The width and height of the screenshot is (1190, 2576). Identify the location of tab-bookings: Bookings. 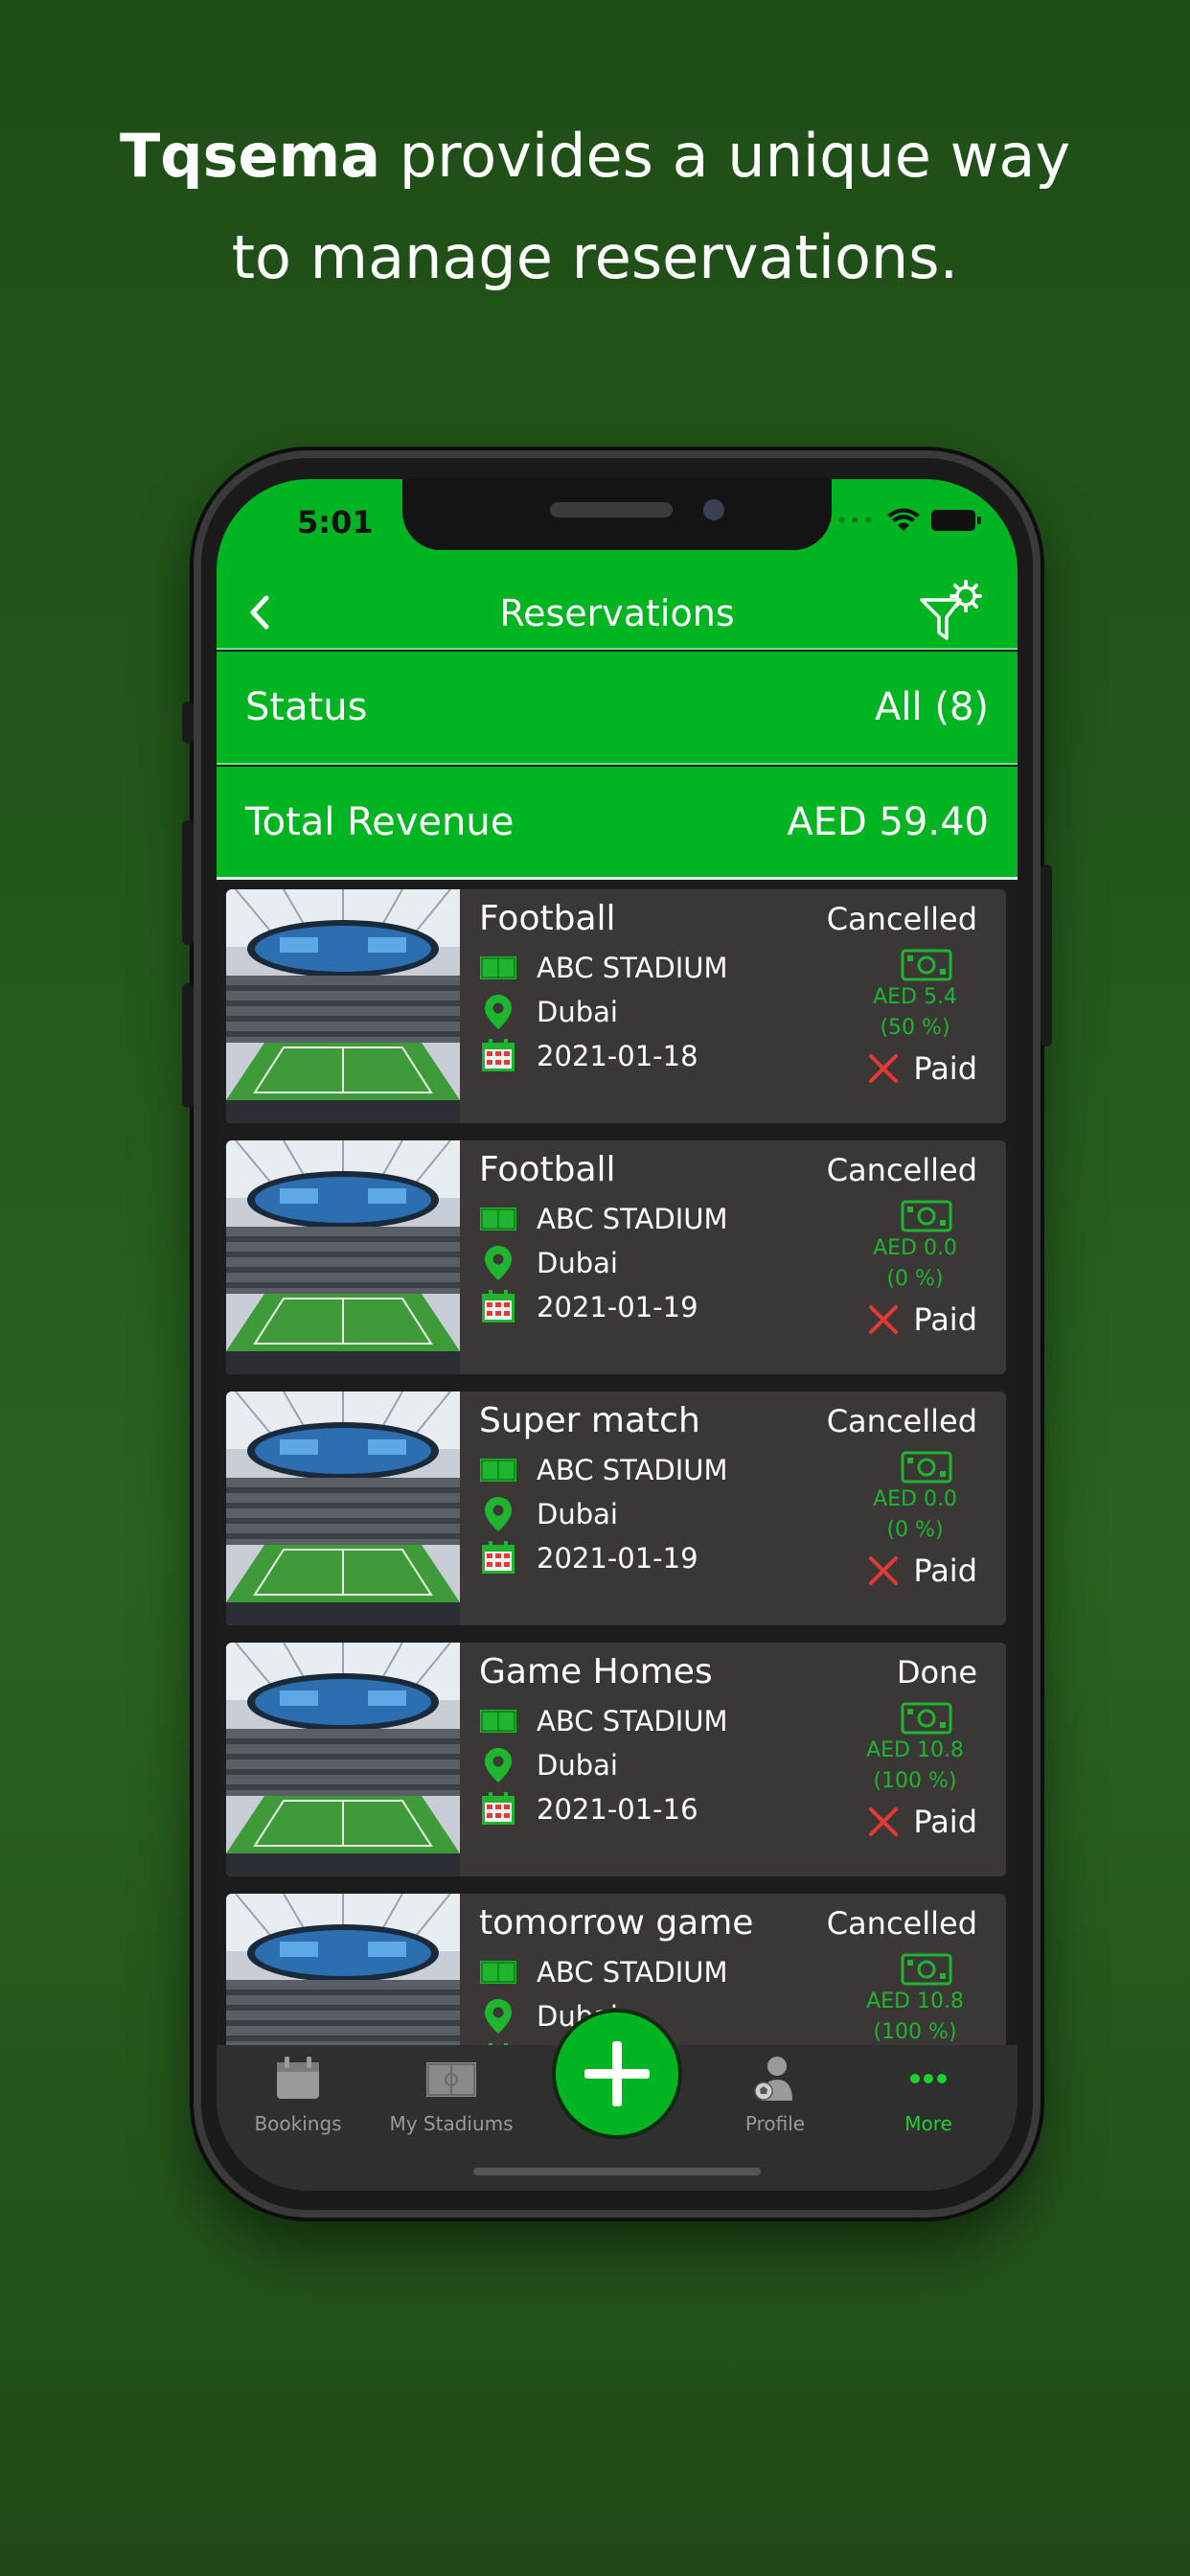
(298, 2095).